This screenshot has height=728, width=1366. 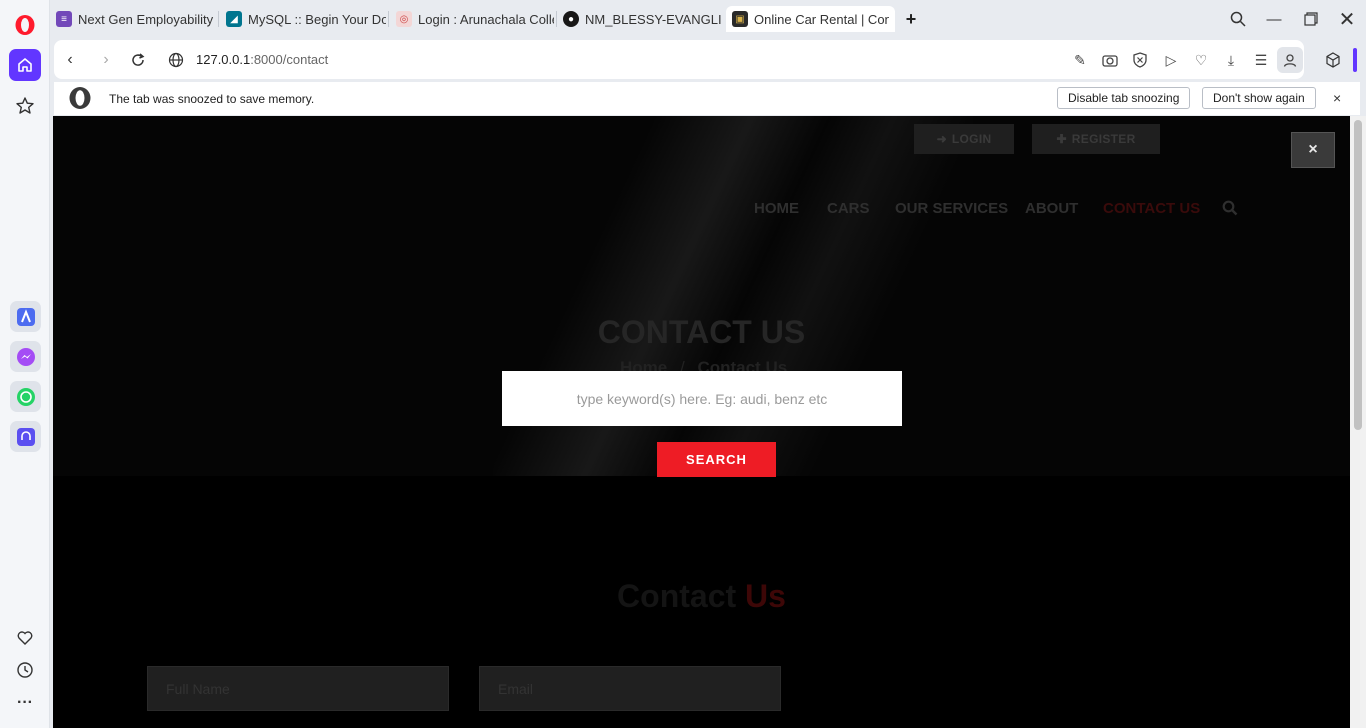 What do you see at coordinates (1347, 19) in the screenshot?
I see `close-window-icon: ✕` at bounding box center [1347, 19].